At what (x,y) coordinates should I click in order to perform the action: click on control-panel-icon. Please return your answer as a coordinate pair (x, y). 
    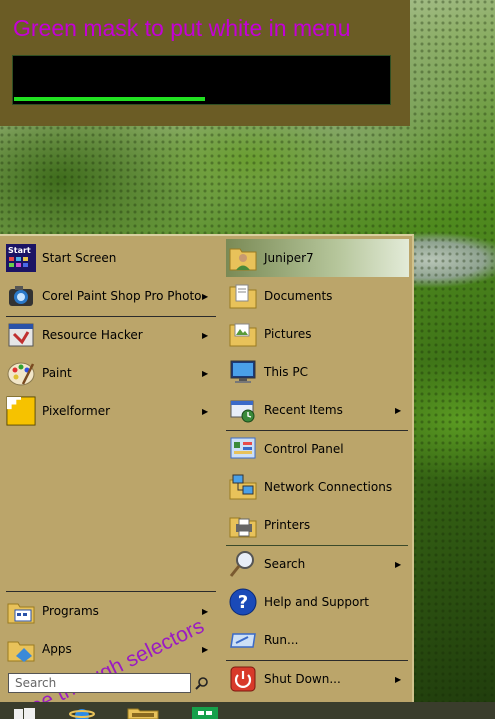
    Looking at the image, I should click on (243, 449).